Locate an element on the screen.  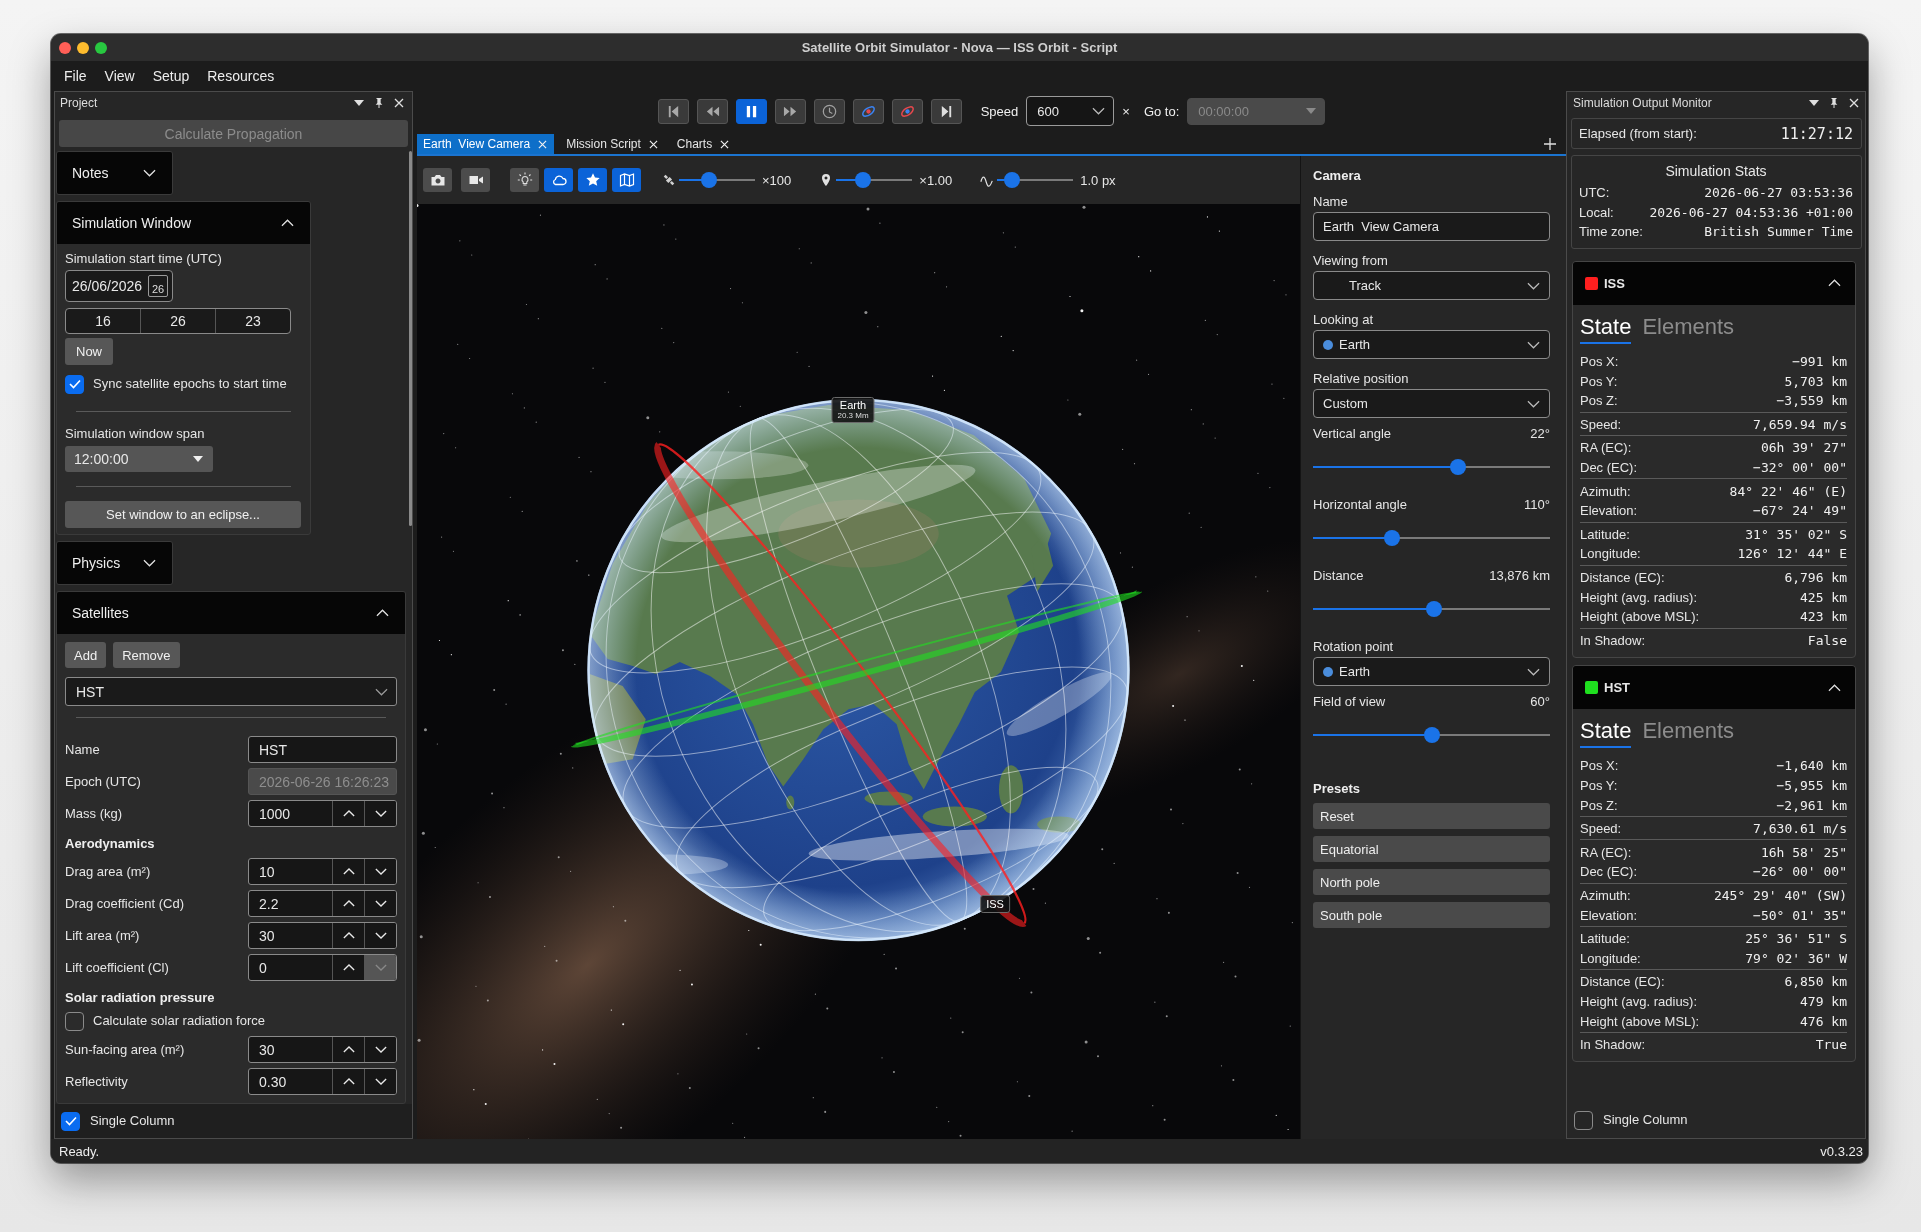
satellite-dropdown: HST is located at coordinates (231, 691).